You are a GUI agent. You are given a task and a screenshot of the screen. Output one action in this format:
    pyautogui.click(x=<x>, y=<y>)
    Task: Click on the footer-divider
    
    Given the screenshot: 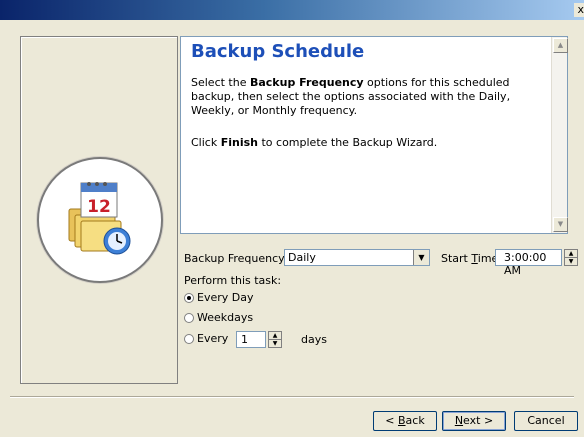 What is the action you would take?
    pyautogui.click(x=292, y=397)
    